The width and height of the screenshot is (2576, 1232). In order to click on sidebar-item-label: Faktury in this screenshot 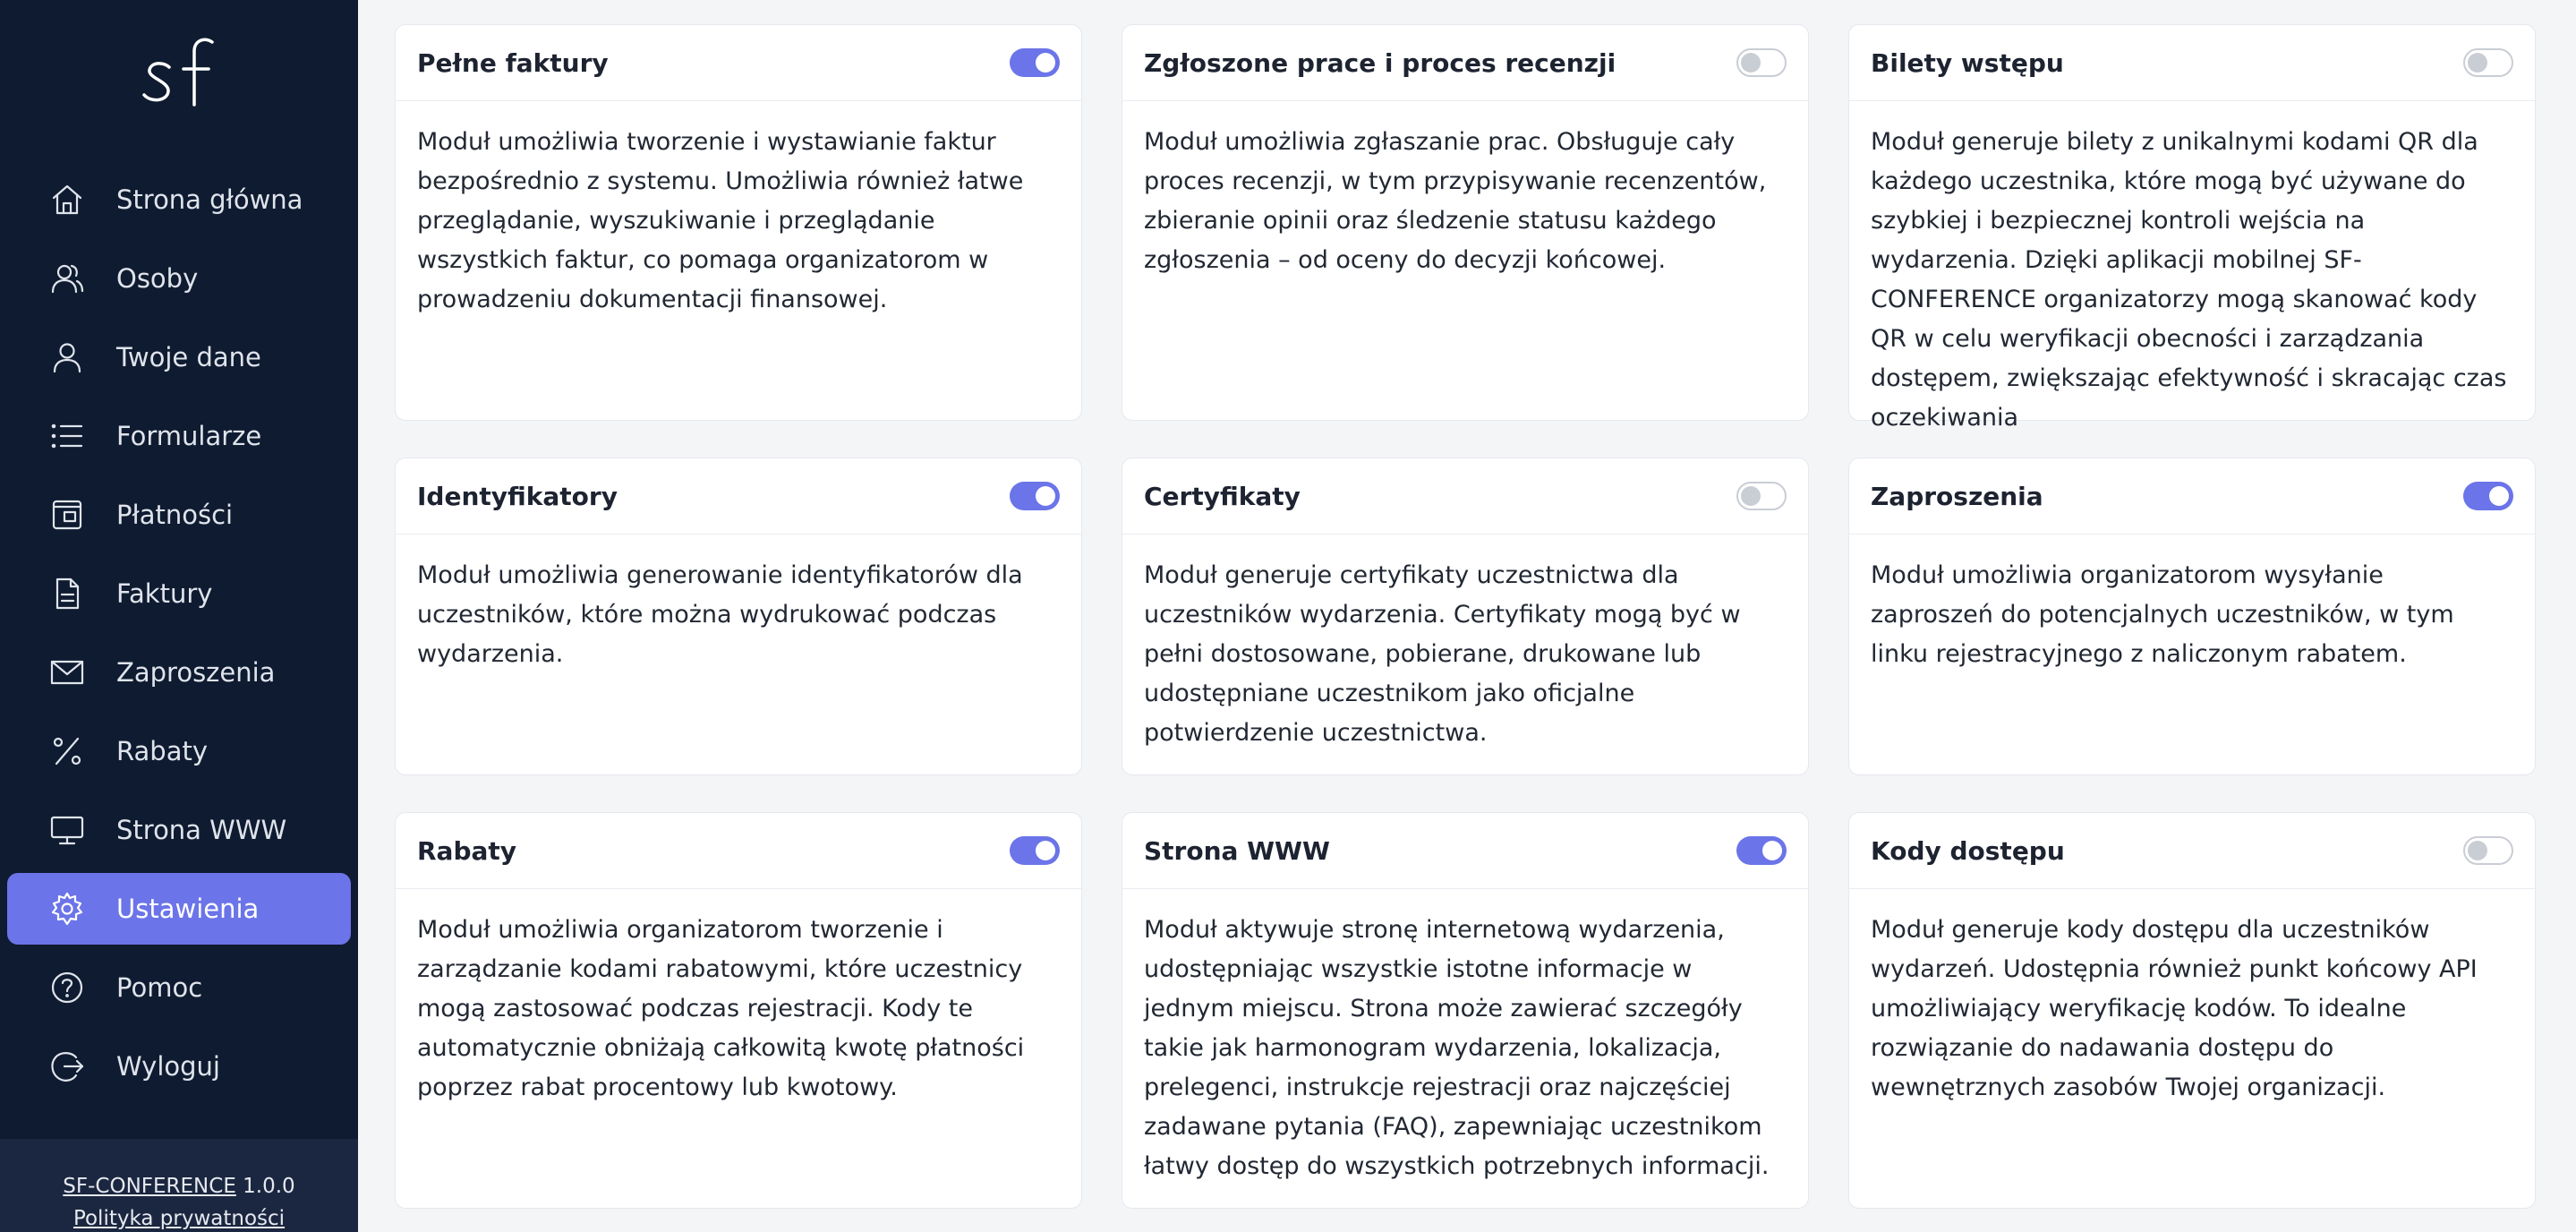, I will do `click(164, 593)`.